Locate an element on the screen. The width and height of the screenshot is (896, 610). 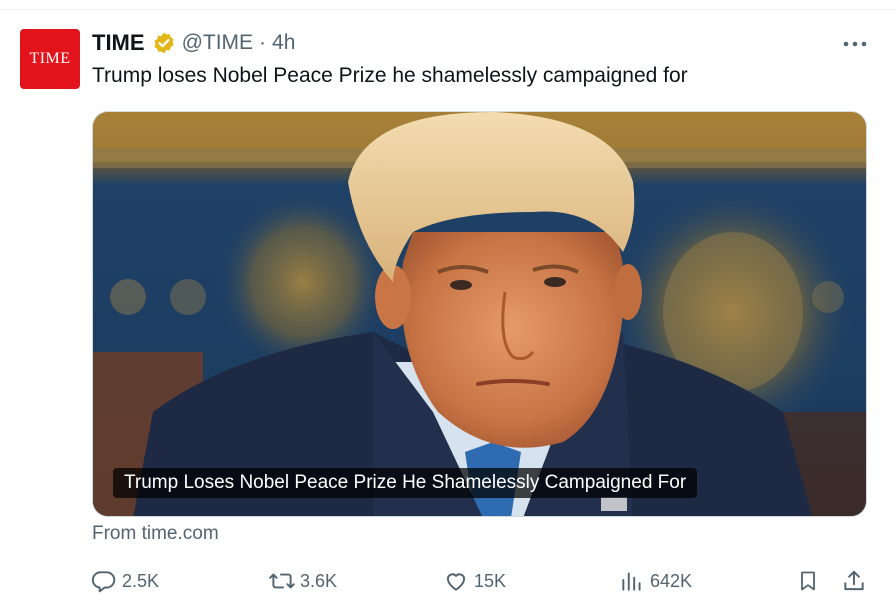
reply-button: 2.5K is located at coordinates (124, 581).